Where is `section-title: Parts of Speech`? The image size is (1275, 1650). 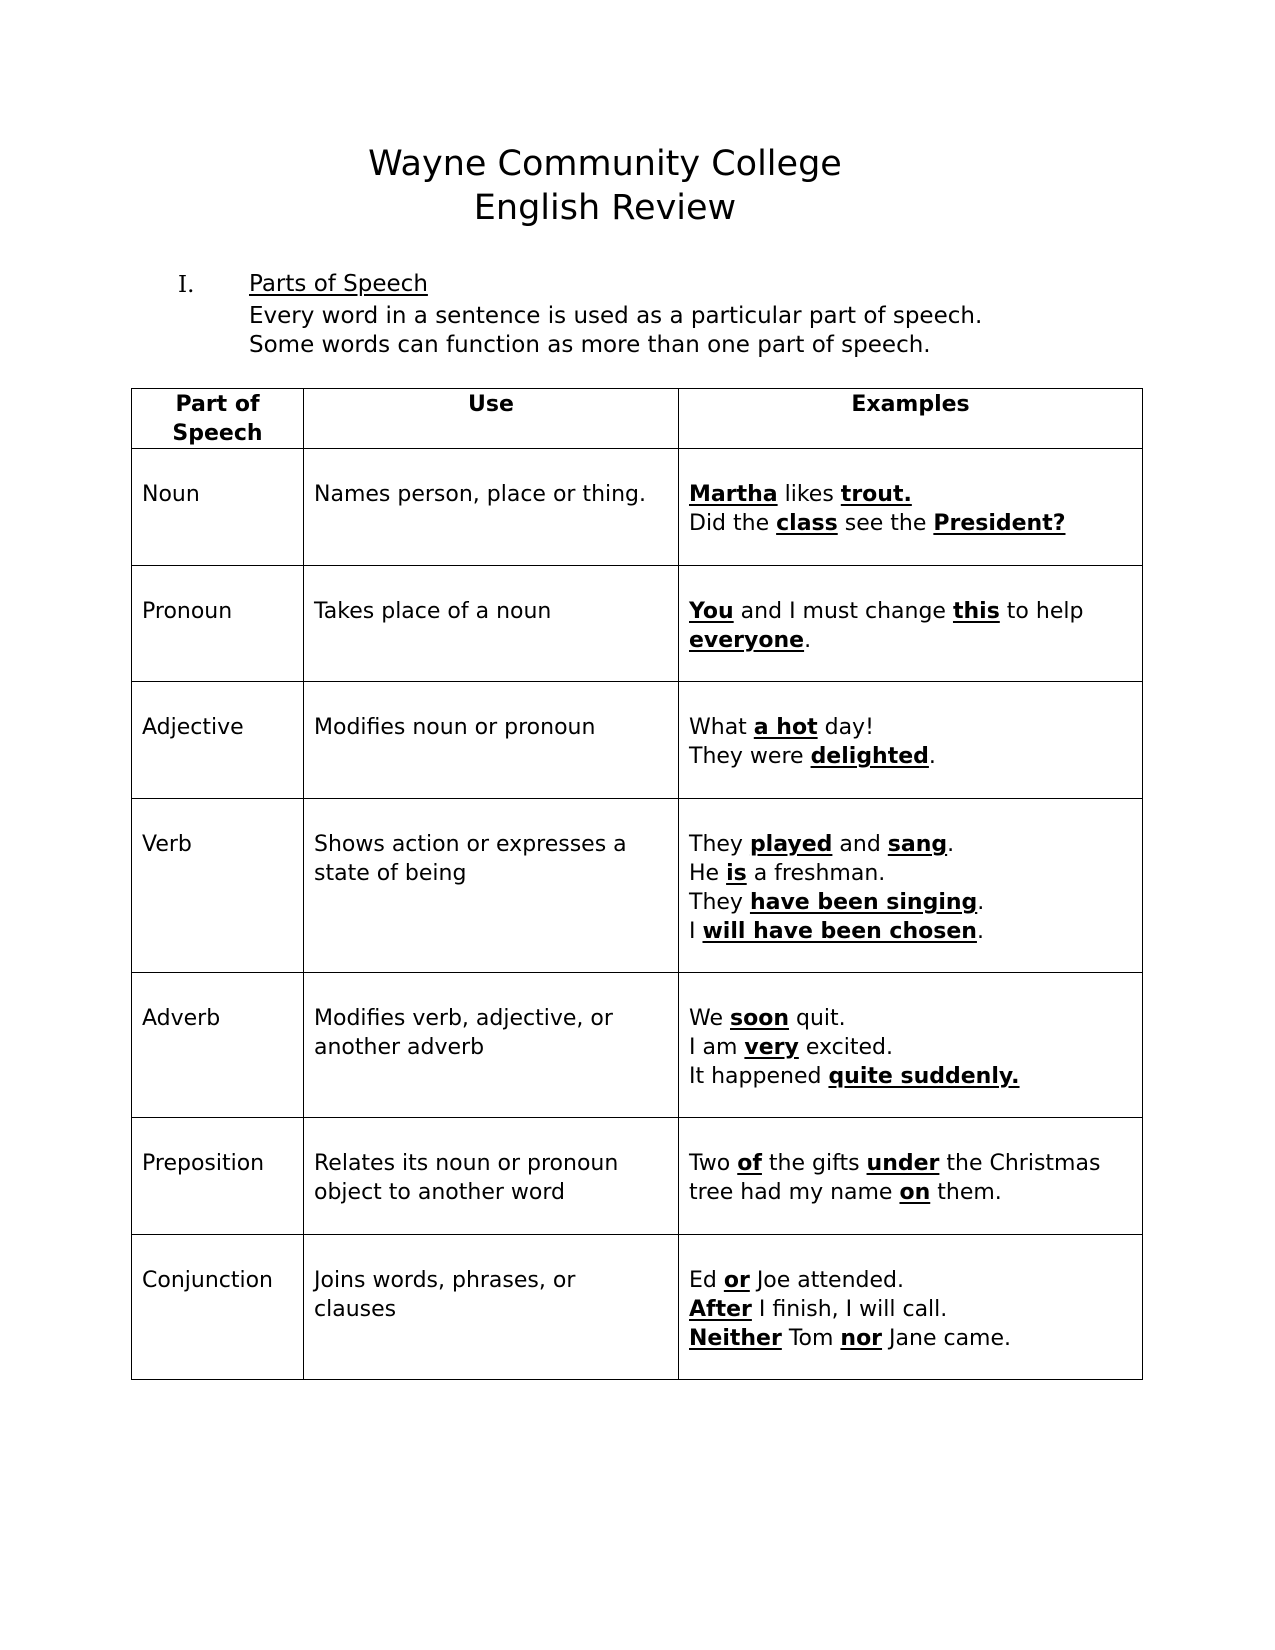
section-title: Parts of Speech is located at coordinates (338, 284).